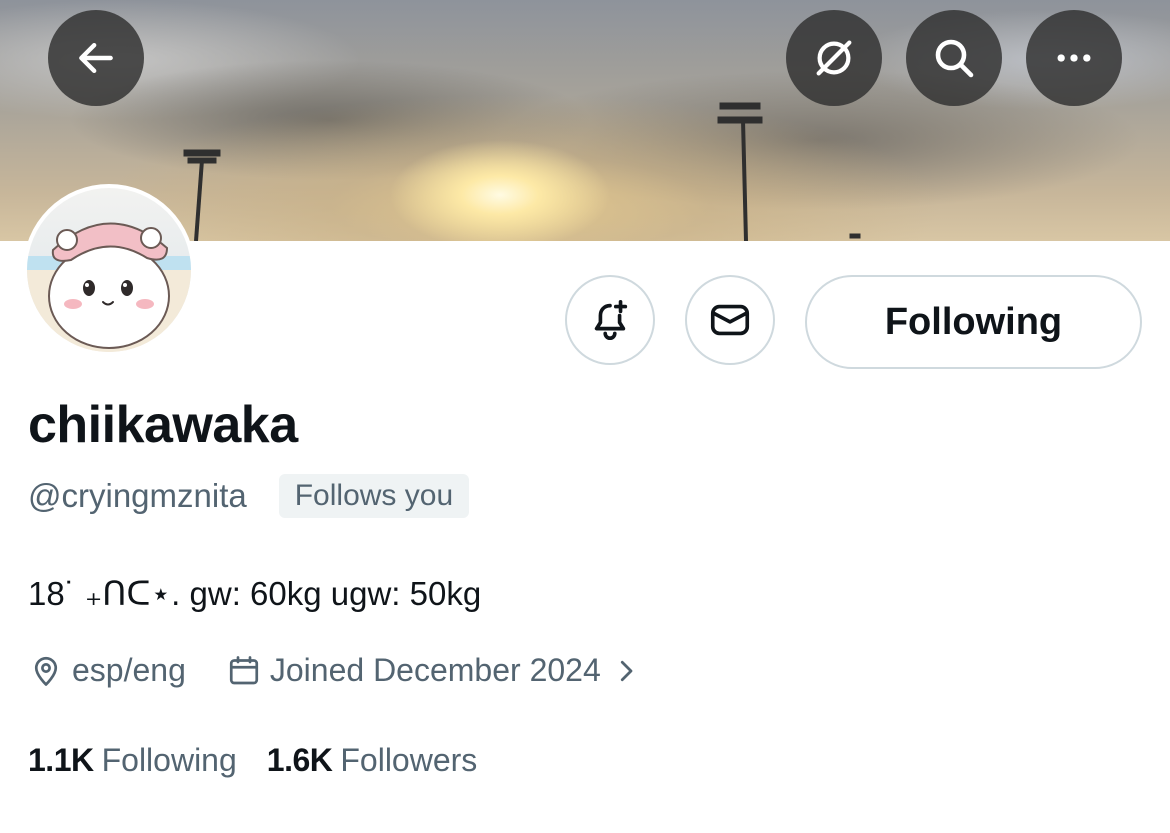 Image resolution: width=1170 pixels, height=833 pixels. I want to click on joined-text: Joined December 2024, so click(435, 670).